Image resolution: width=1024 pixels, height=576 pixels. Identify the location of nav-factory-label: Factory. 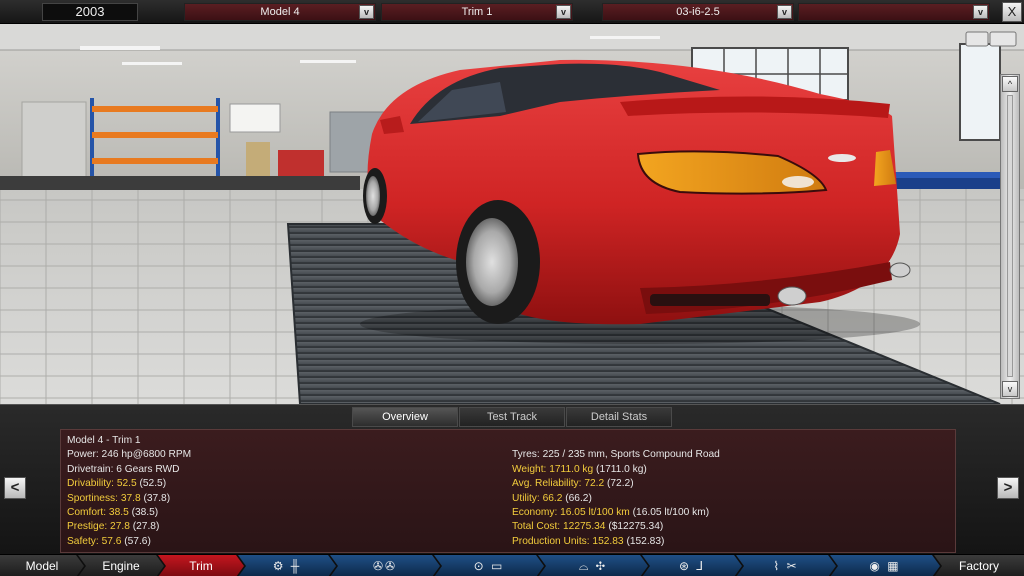
(978, 566).